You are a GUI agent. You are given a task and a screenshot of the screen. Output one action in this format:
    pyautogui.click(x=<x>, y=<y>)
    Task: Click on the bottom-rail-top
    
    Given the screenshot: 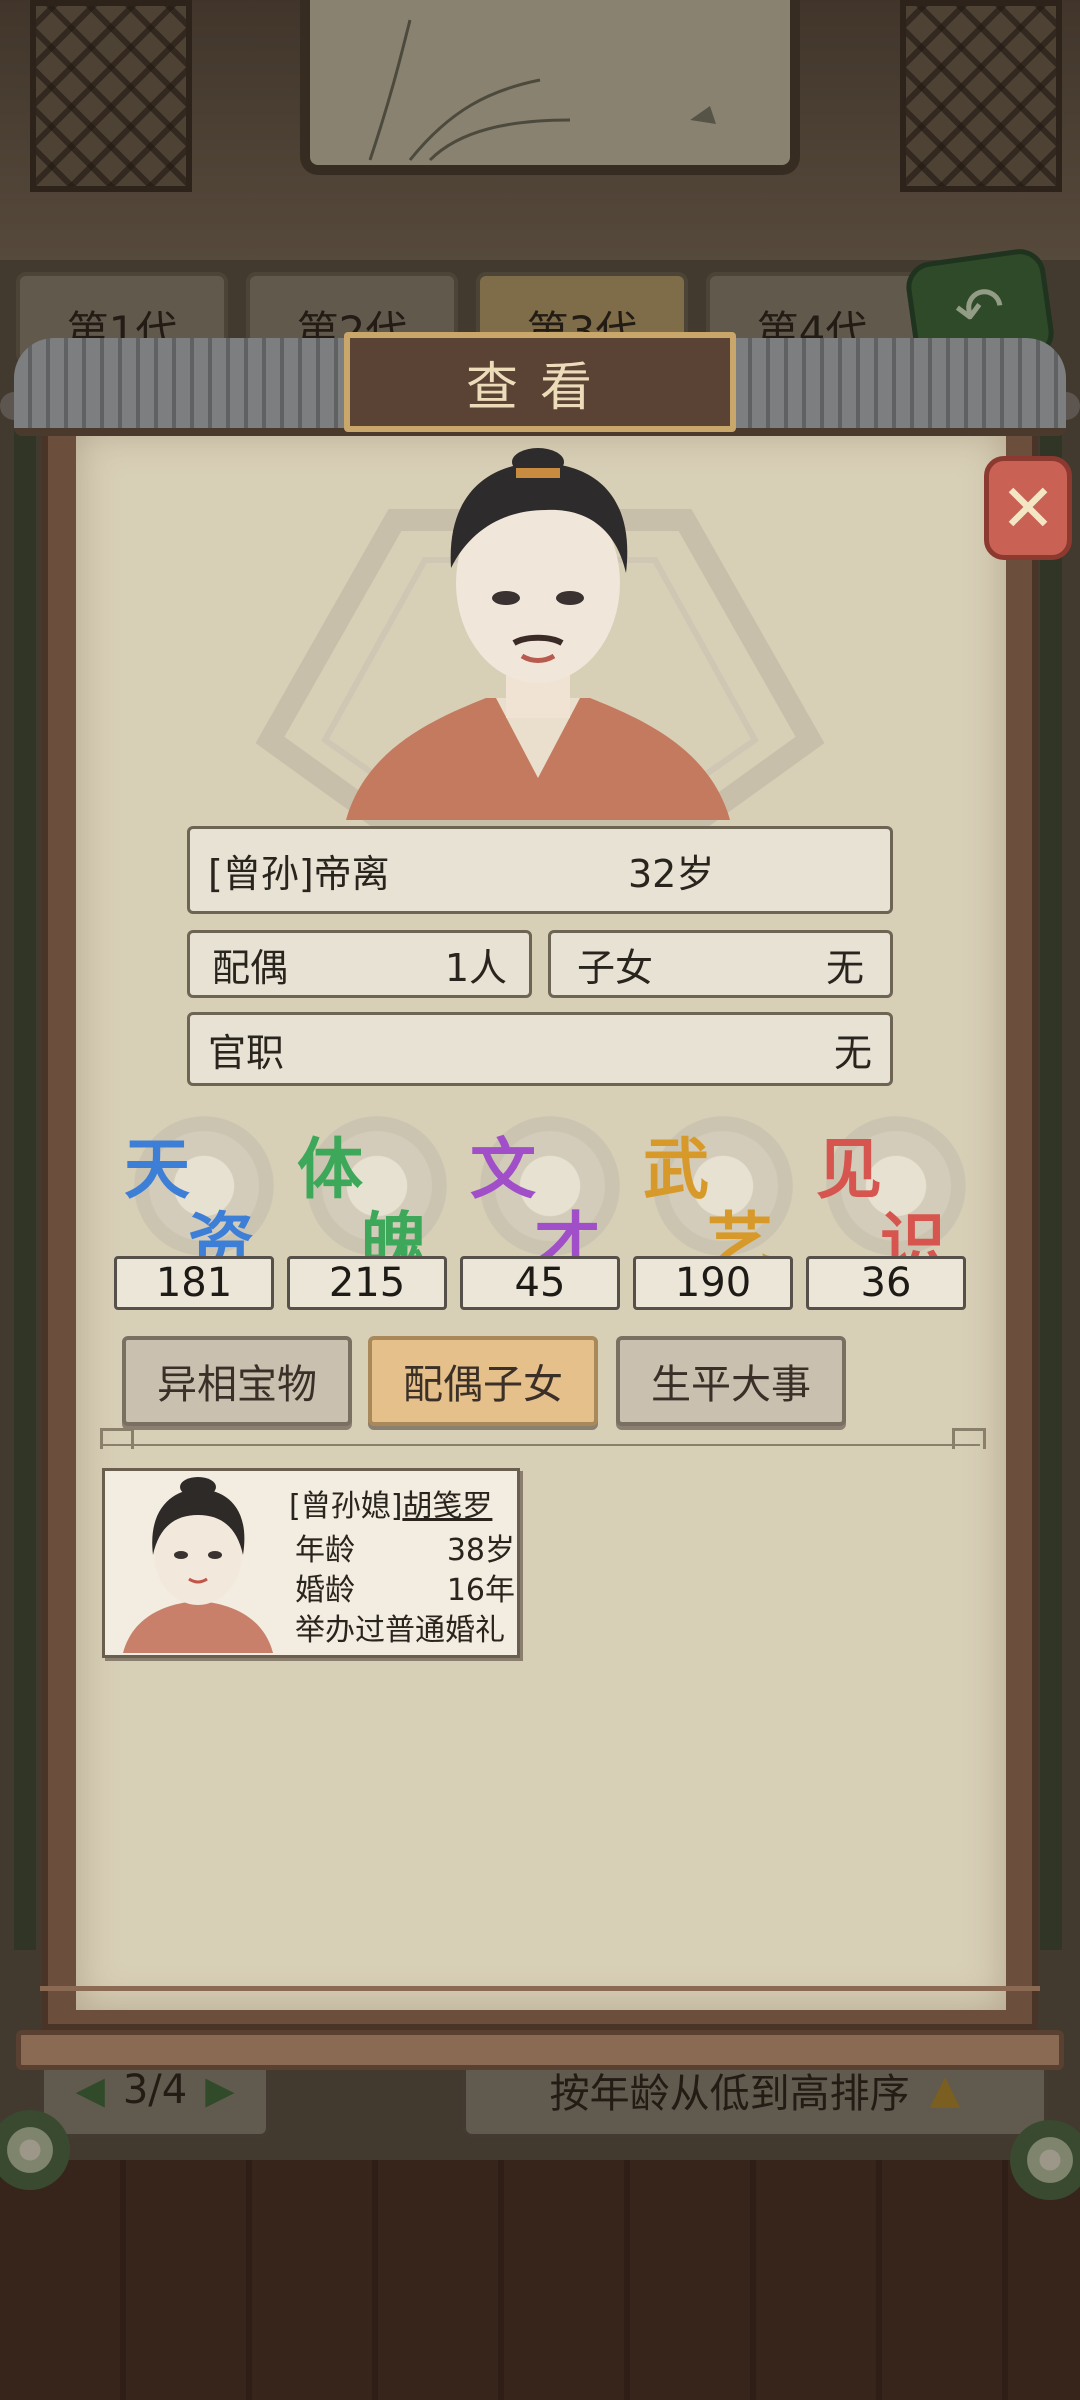 What is the action you would take?
    pyautogui.click(x=540, y=2010)
    